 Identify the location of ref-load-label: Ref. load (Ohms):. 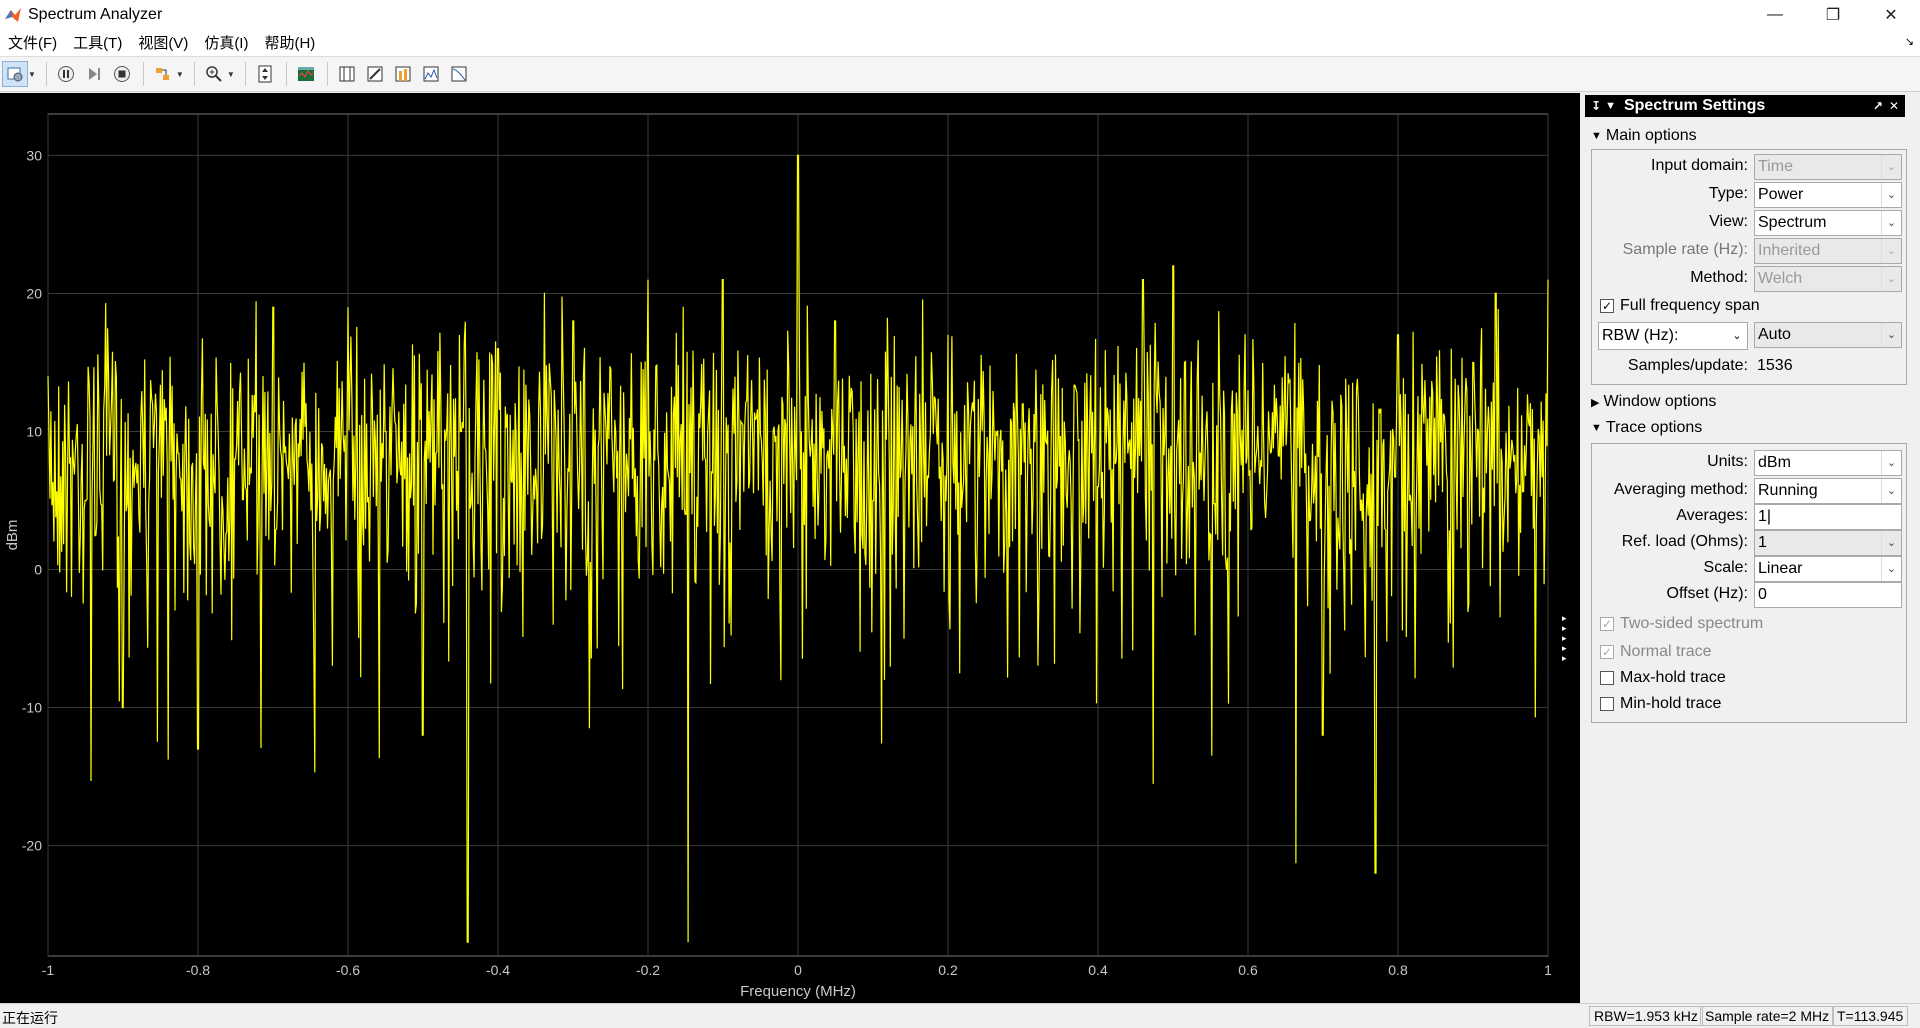
(1684, 541).